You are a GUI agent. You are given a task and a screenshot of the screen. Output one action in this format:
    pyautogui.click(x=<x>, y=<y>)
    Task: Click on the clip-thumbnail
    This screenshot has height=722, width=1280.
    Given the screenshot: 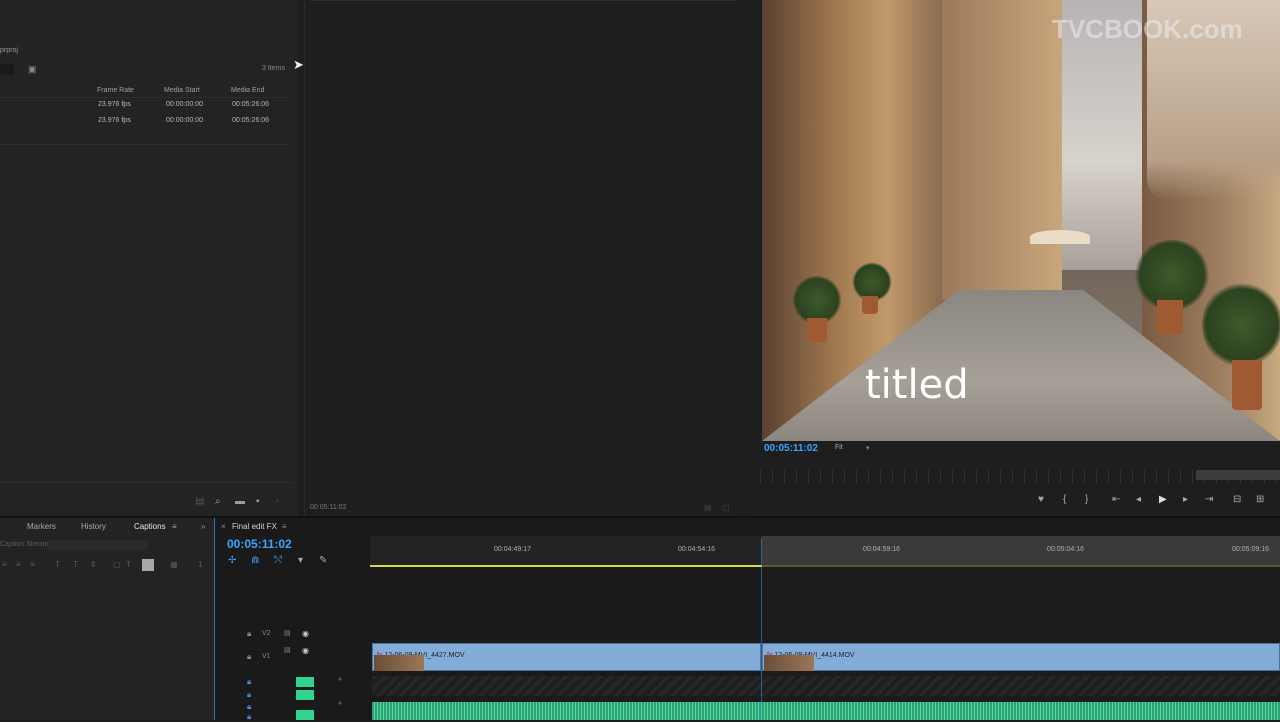 What is the action you would take?
    pyautogui.click(x=789, y=663)
    